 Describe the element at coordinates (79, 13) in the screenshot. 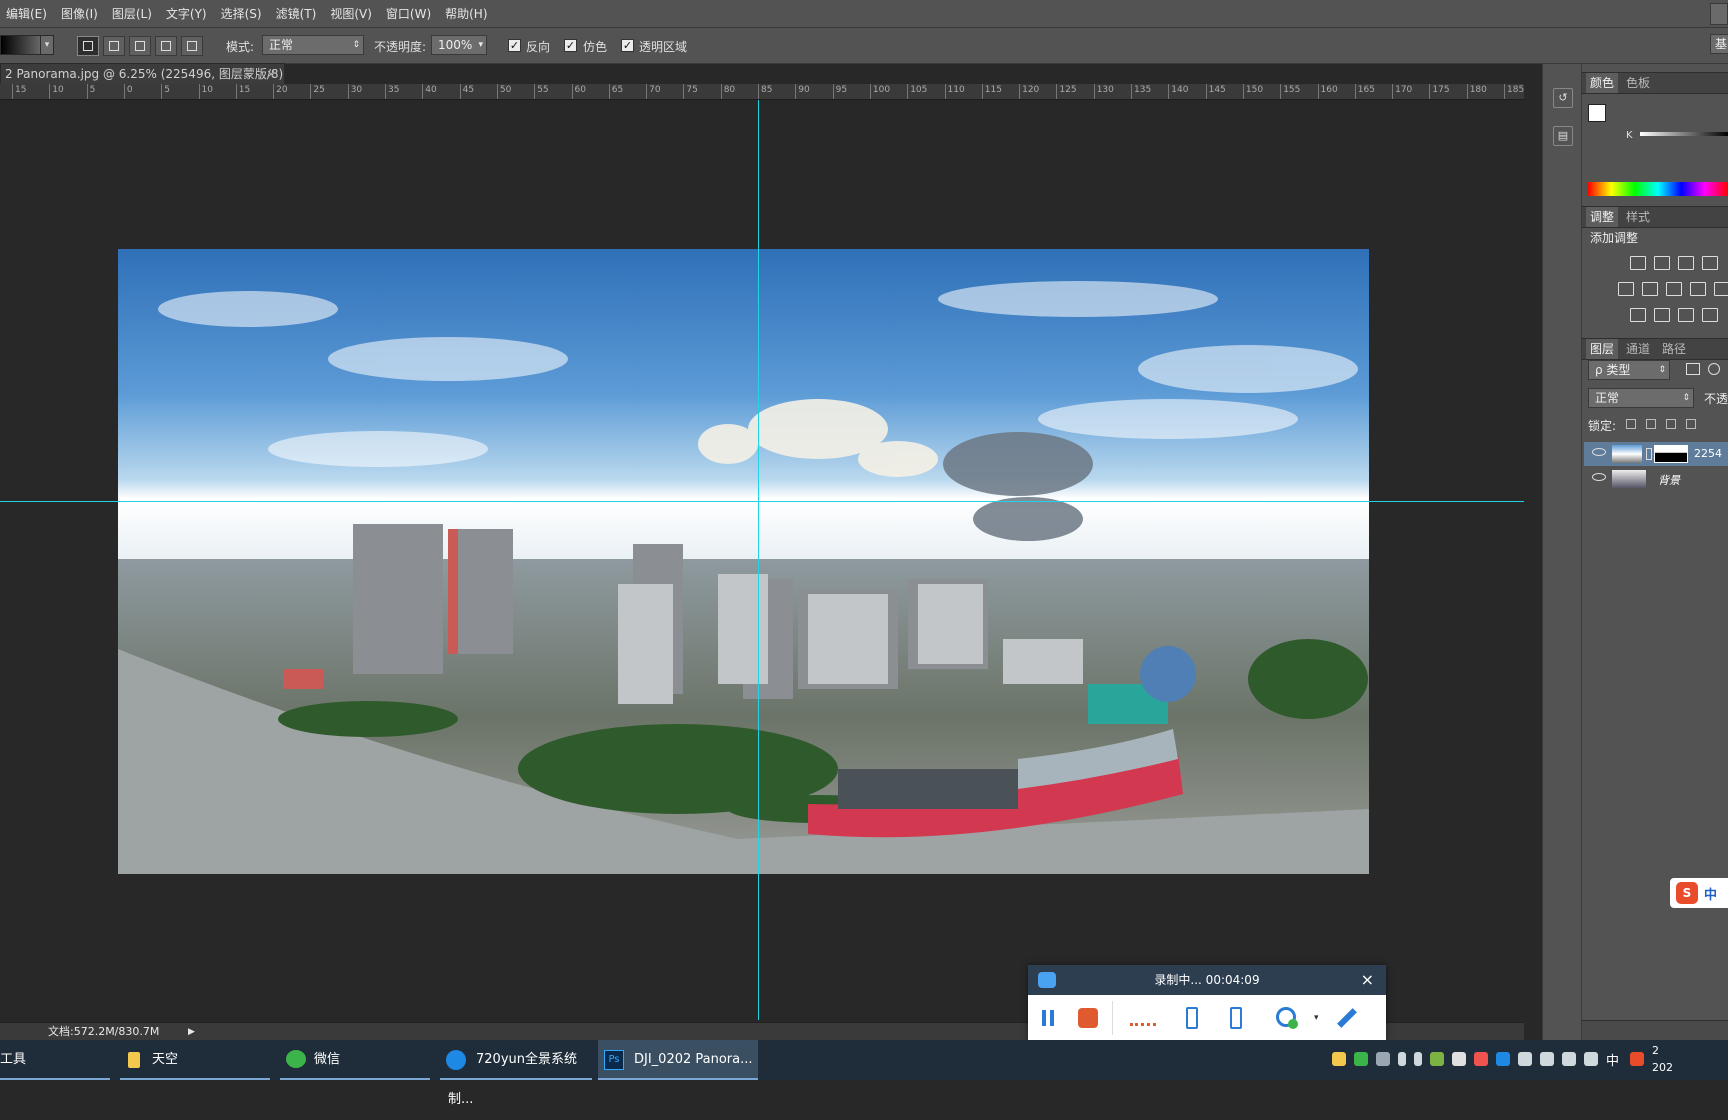

I see `menu-image: 图像(I)` at that location.